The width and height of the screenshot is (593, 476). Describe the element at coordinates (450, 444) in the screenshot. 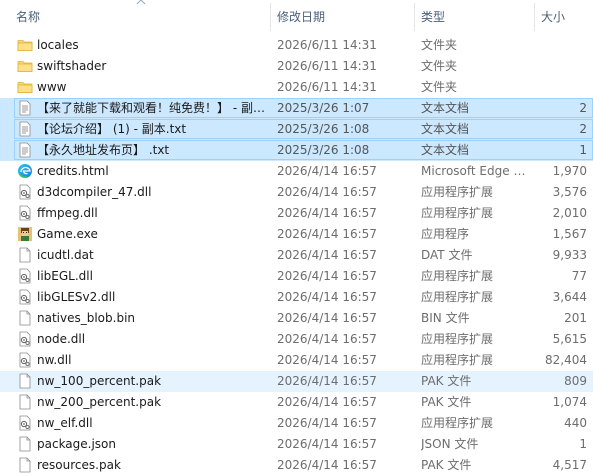

I see `file-type: JSON 文件` at that location.